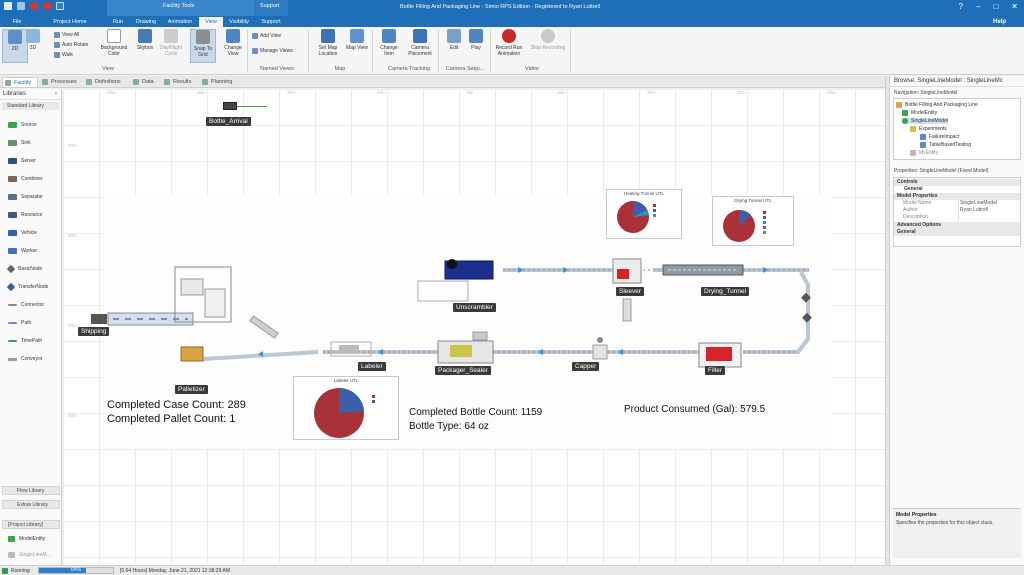  I want to click on snap-to-grid-button: Snap To Grid, so click(203, 46).